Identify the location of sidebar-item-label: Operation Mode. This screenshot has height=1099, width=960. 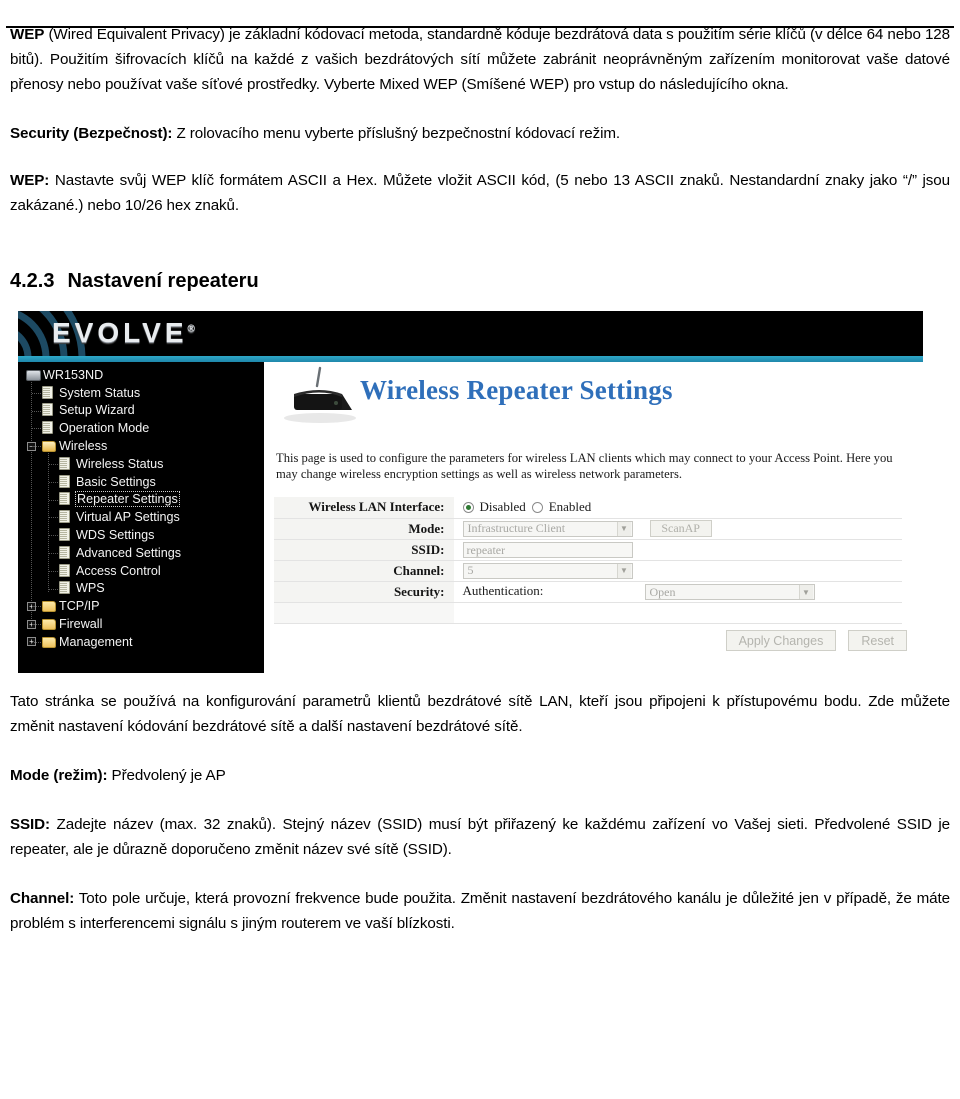
(104, 428).